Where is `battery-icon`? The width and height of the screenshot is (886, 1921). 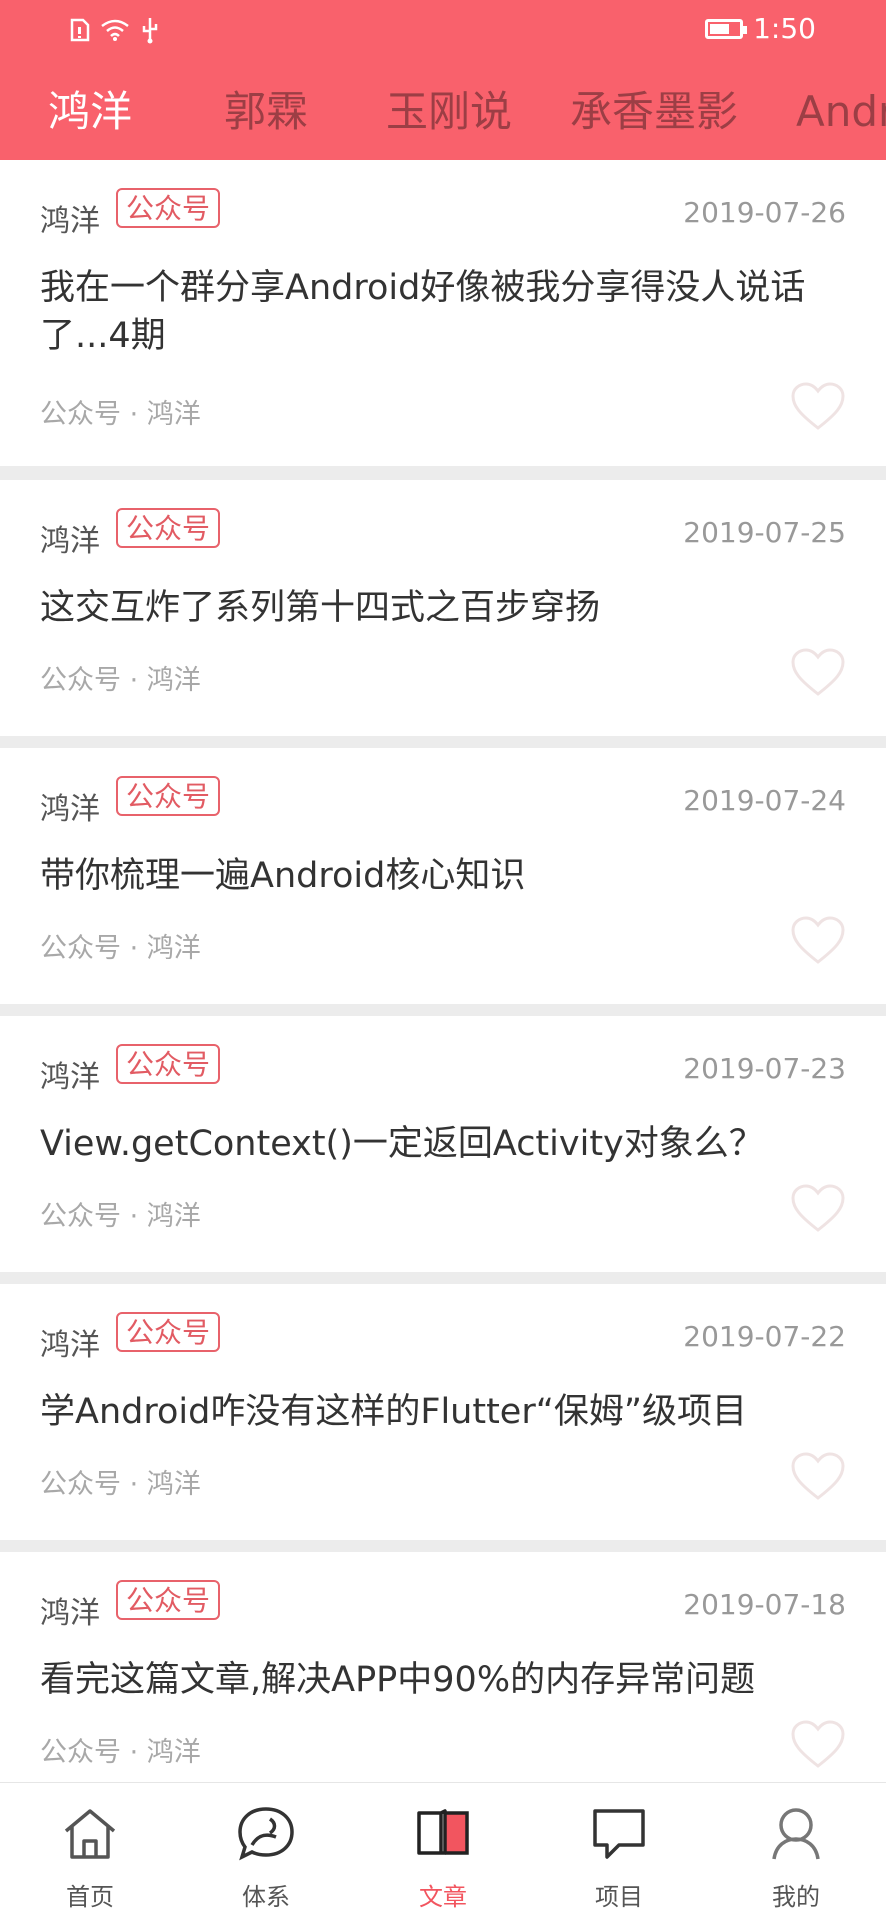
battery-icon is located at coordinates (726, 28).